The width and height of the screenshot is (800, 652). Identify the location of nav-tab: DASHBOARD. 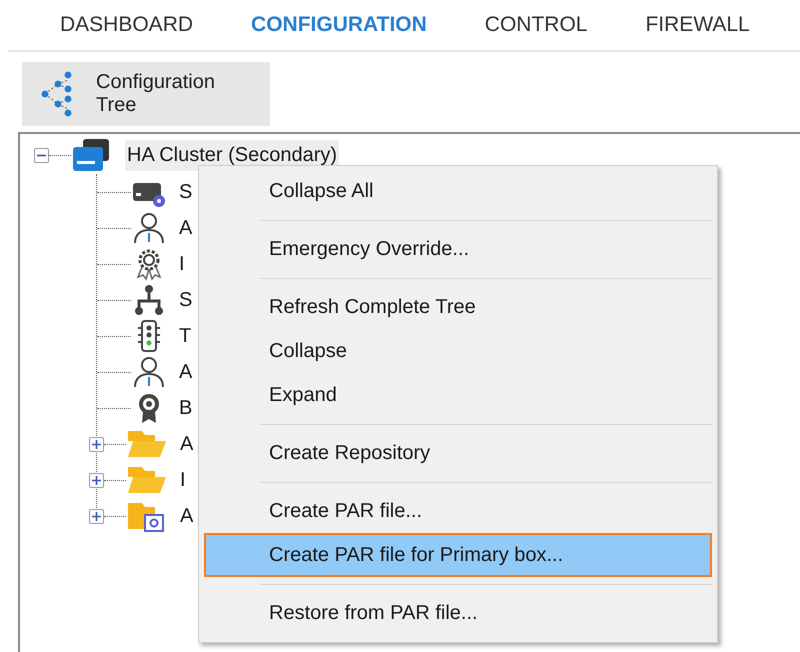
(127, 25).